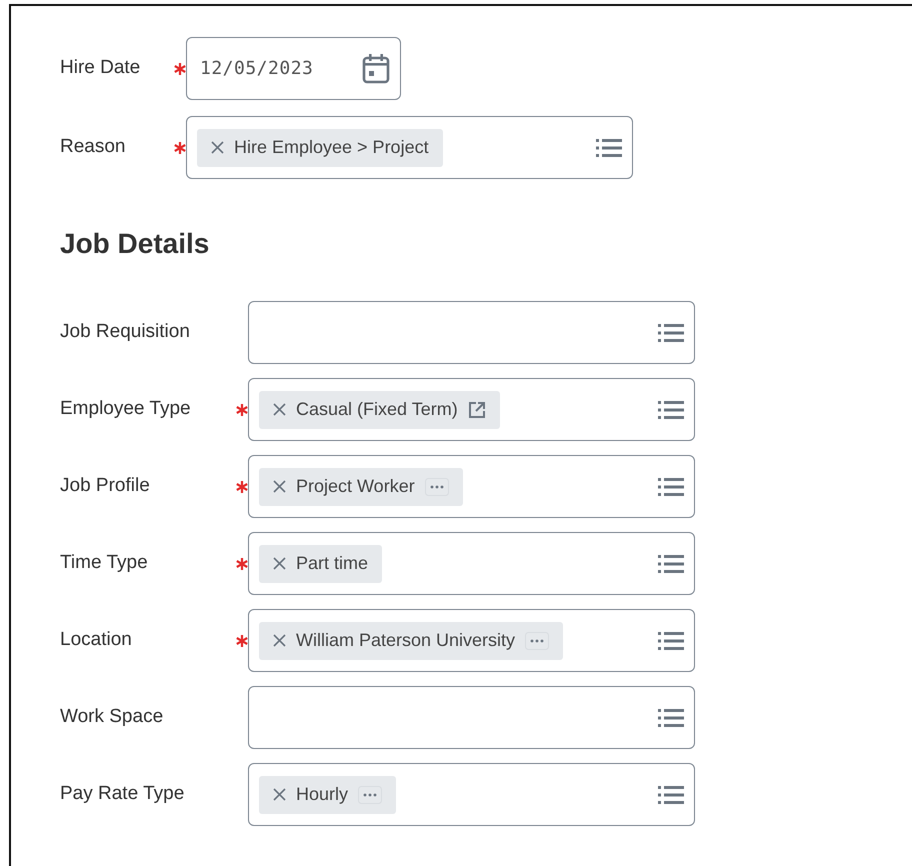 The image size is (912, 866). What do you see at coordinates (327, 795) in the screenshot?
I see `selected-chip: Hourly` at bounding box center [327, 795].